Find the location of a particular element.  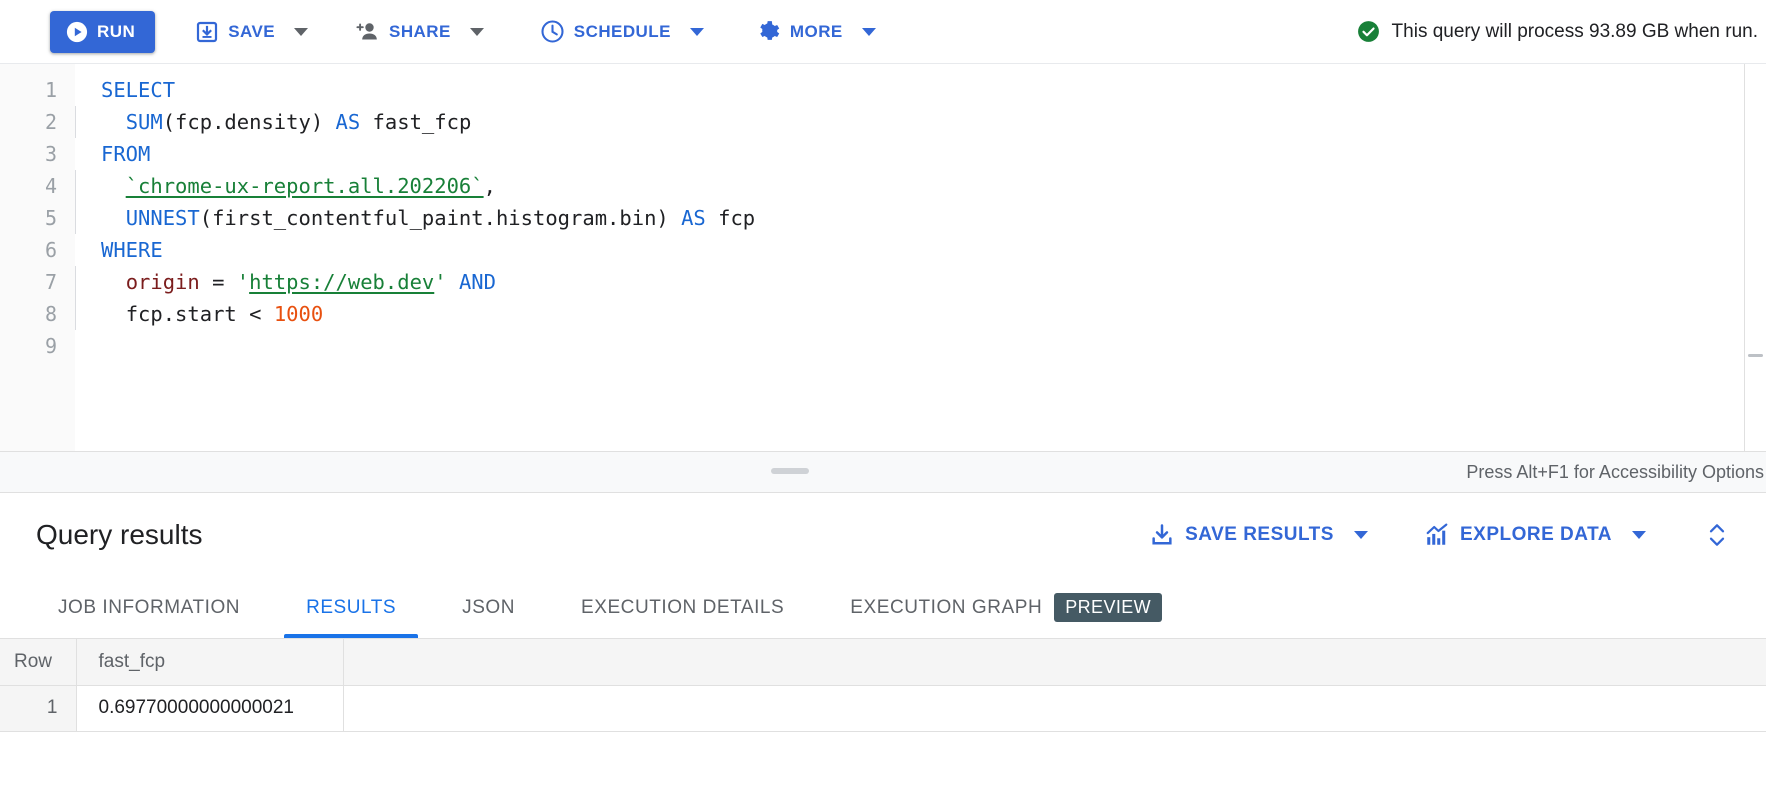

line-number: 6 is located at coordinates (50, 250).